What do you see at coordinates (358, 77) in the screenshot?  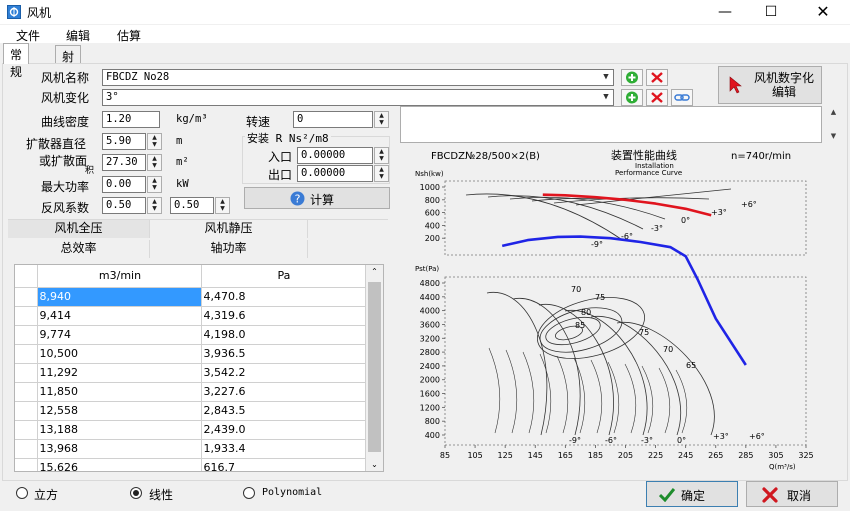 I see `fan-name-combo: FBCDZ No28 ▼` at bounding box center [358, 77].